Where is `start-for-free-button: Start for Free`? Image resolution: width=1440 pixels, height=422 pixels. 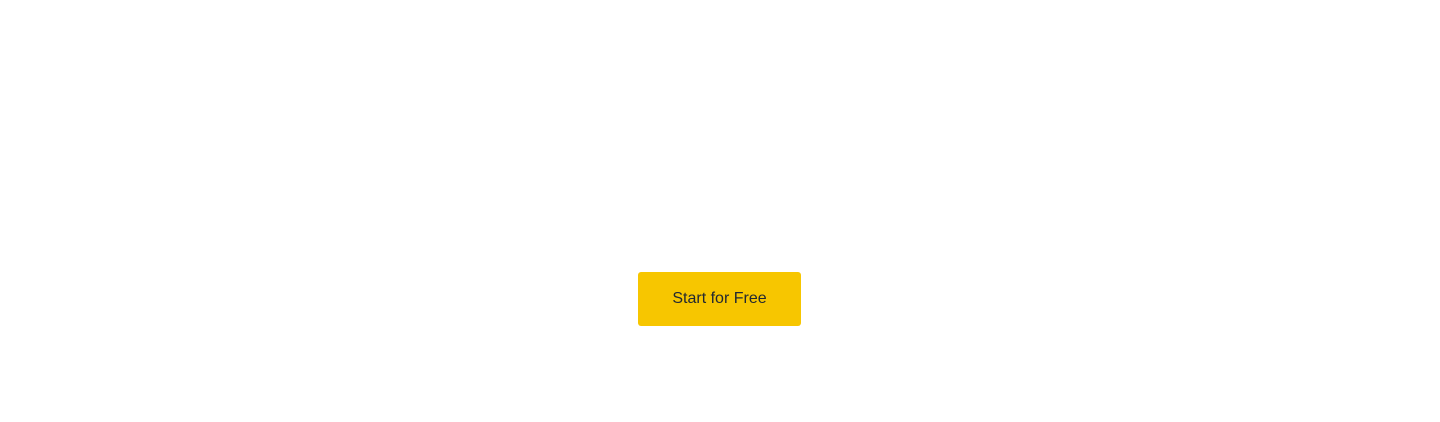
start-for-free-button: Start for Free is located at coordinates (719, 299).